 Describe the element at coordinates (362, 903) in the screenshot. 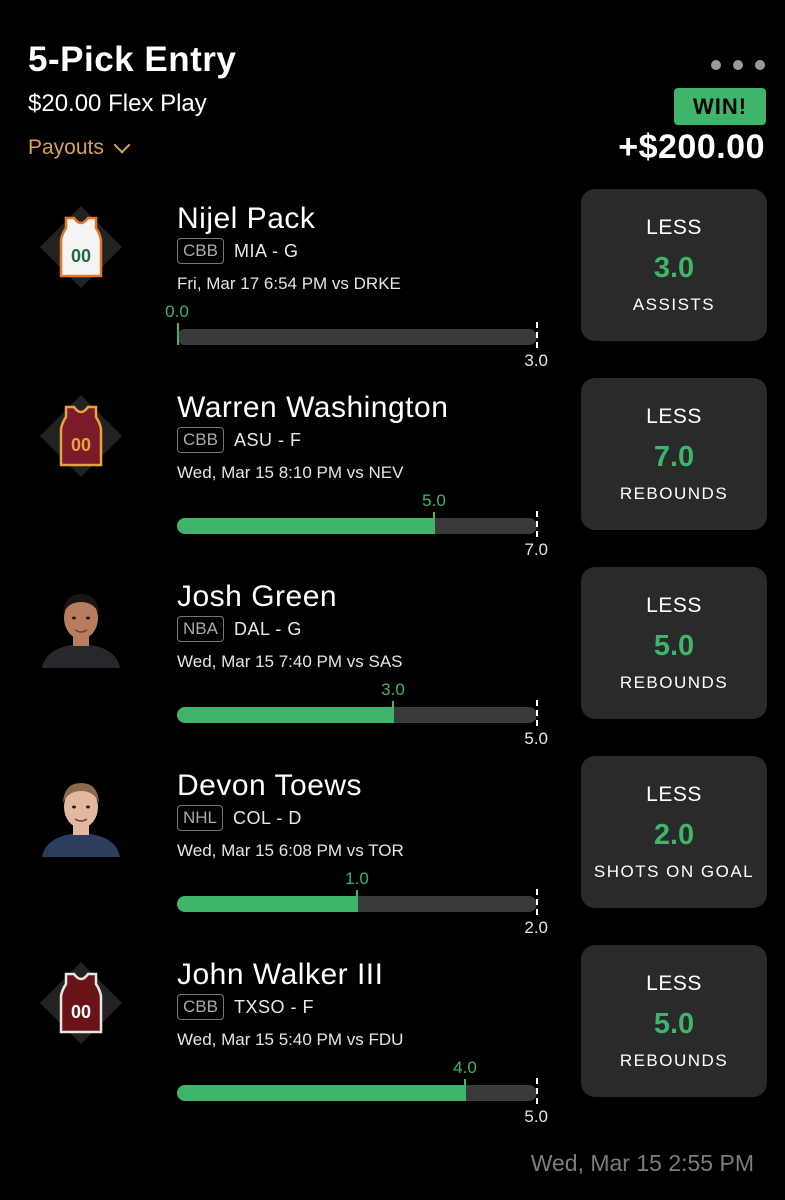

I see `progress-bar: 1.0 2.0` at that location.